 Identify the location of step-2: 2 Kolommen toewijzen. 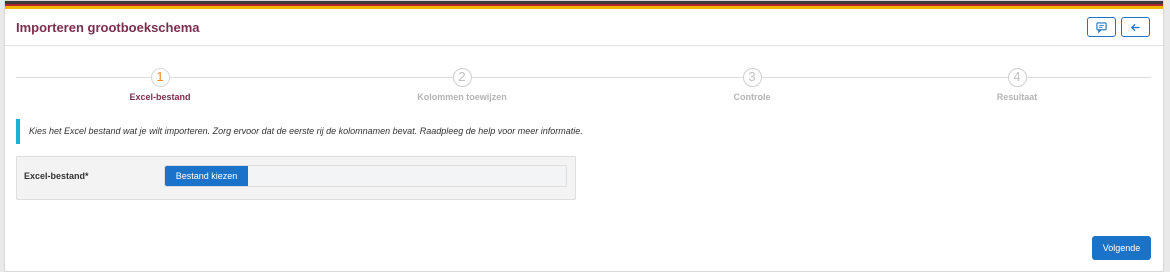
(462, 85).